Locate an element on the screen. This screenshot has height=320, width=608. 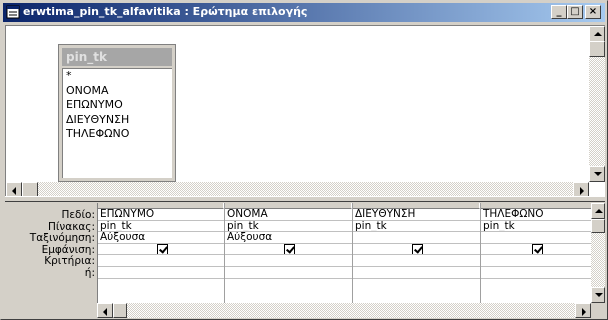
scroll-left-button is located at coordinates (105, 310).